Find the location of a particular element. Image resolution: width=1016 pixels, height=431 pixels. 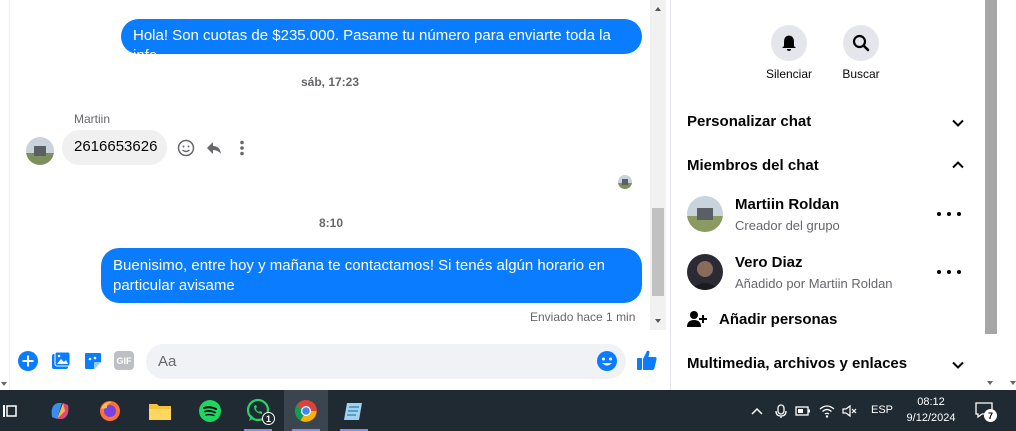

plus-circle-icon is located at coordinates (28, 361).